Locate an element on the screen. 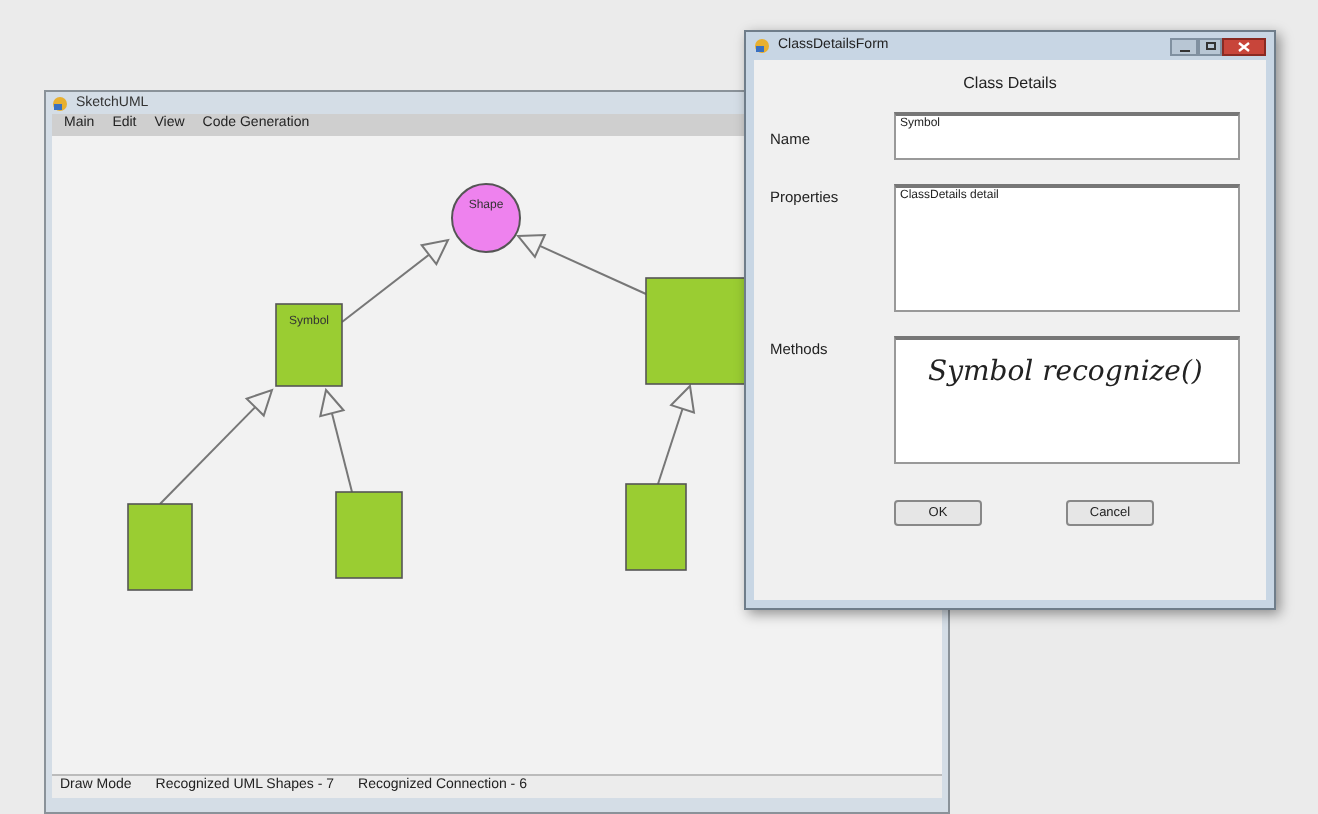 This screenshot has height=814, width=1318. close-icon is located at coordinates (1244, 46).